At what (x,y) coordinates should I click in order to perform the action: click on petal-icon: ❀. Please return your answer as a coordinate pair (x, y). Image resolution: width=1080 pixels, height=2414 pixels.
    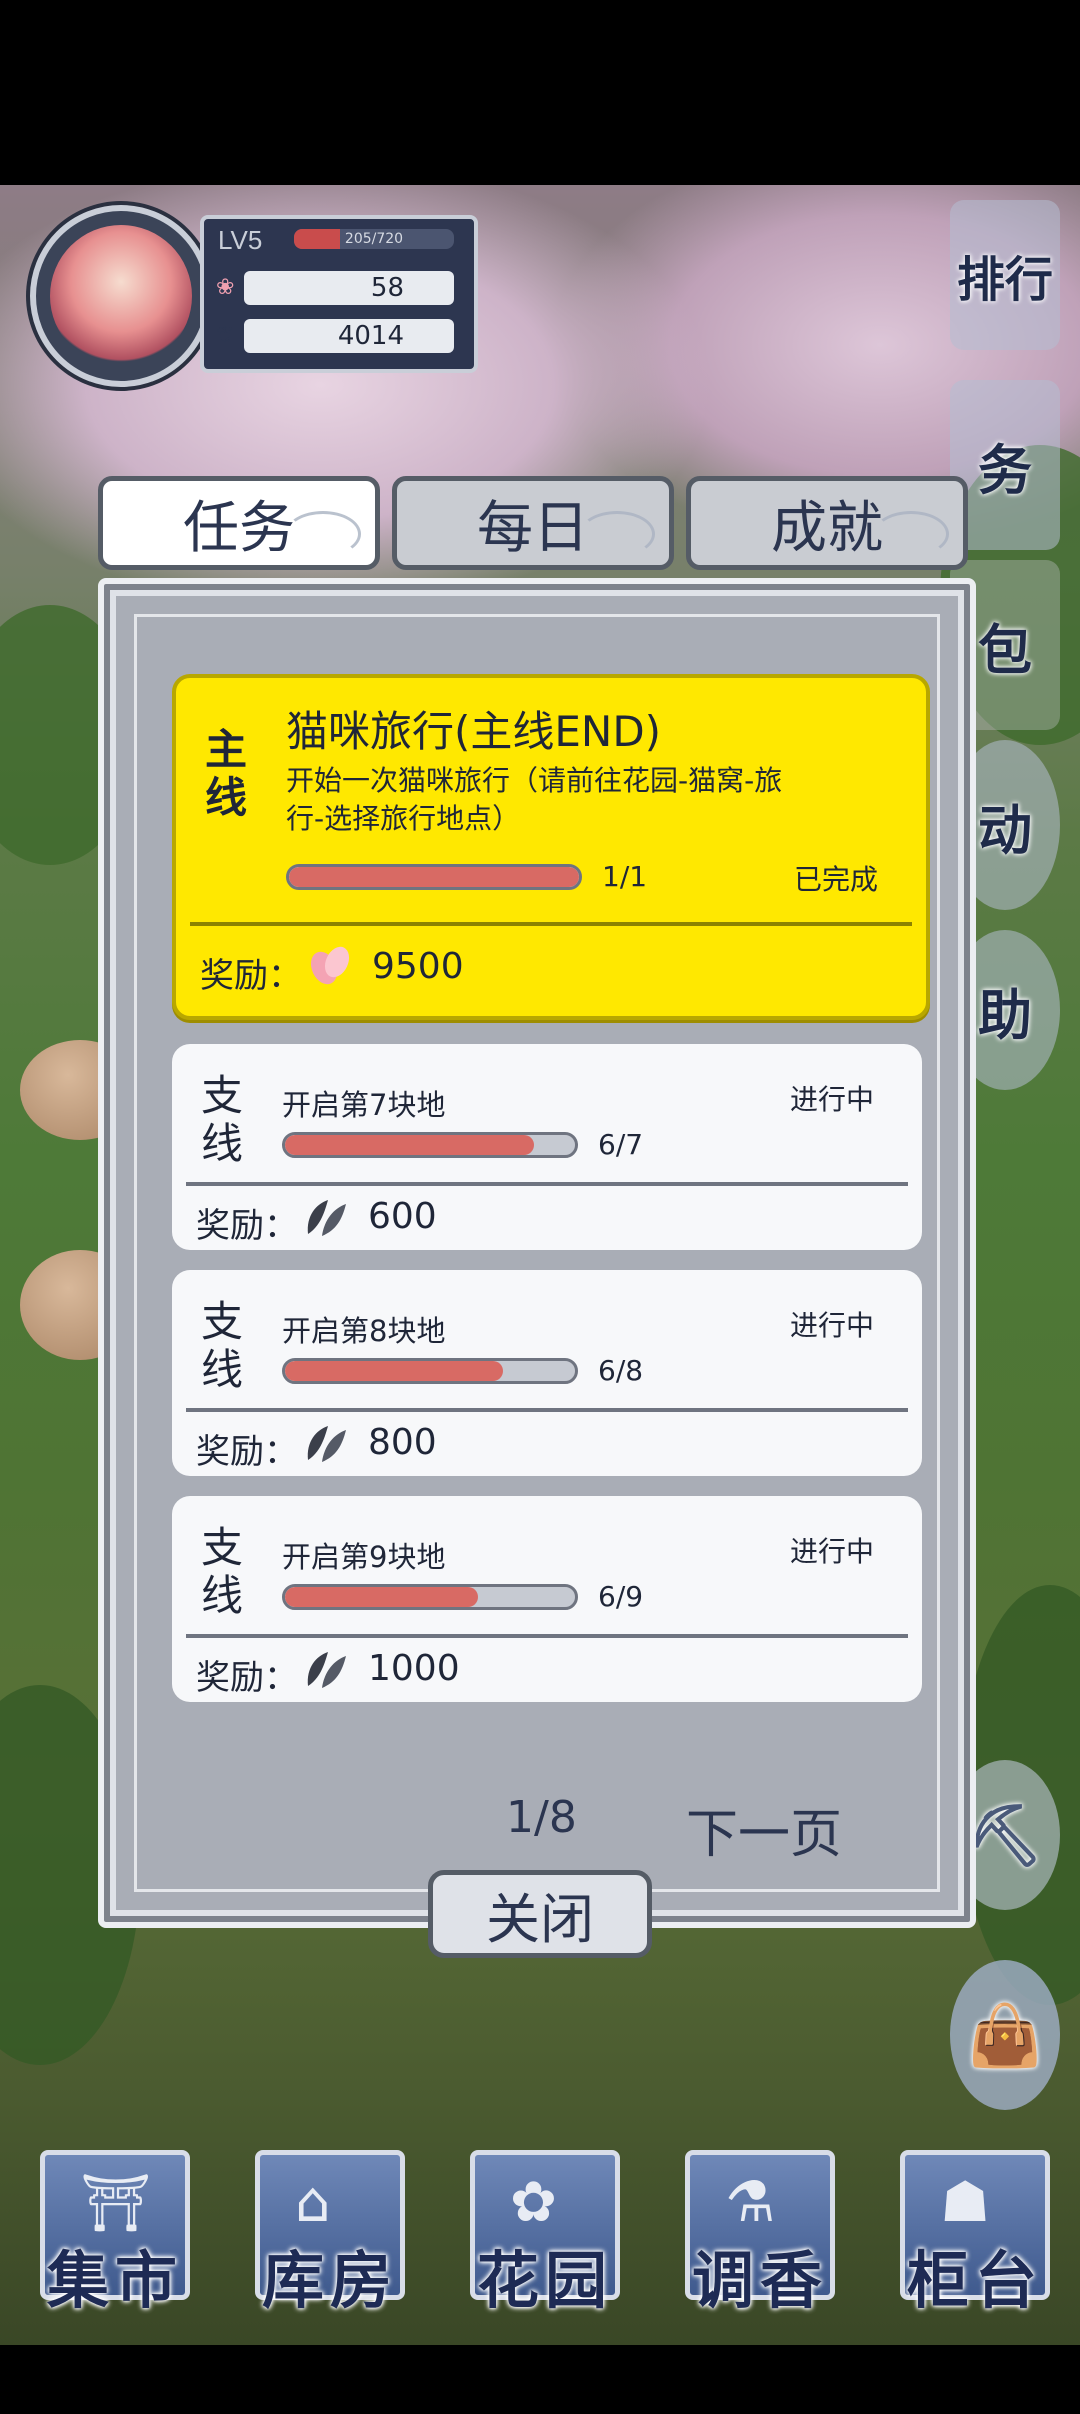
    Looking at the image, I should click on (225, 287).